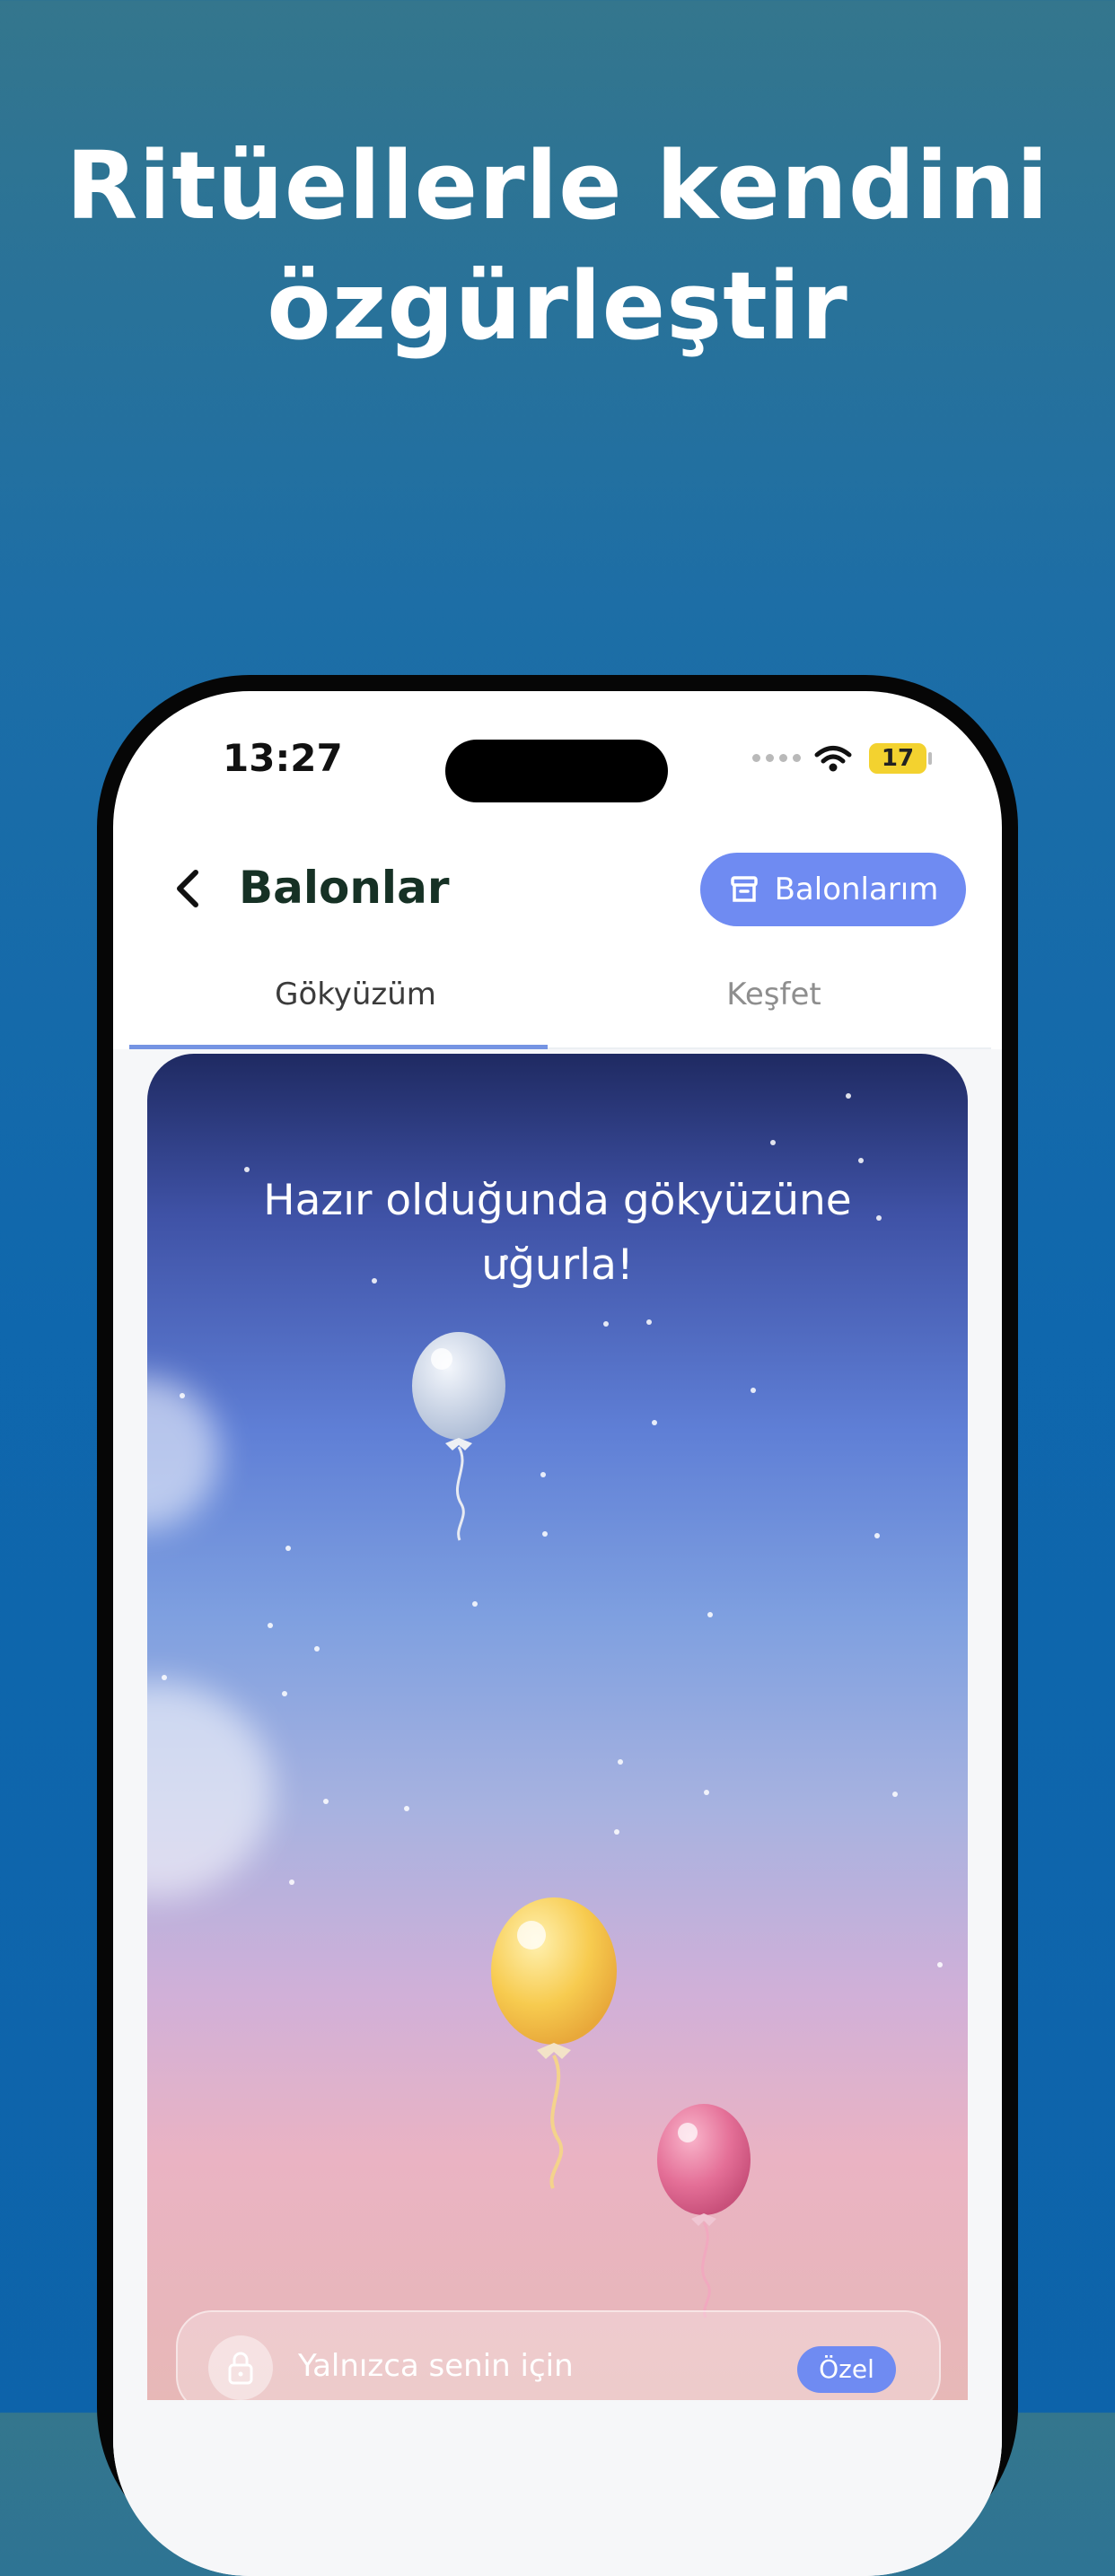 Image resolution: width=1115 pixels, height=2576 pixels. Describe the element at coordinates (744, 889) in the screenshot. I see `archive-icon` at that location.